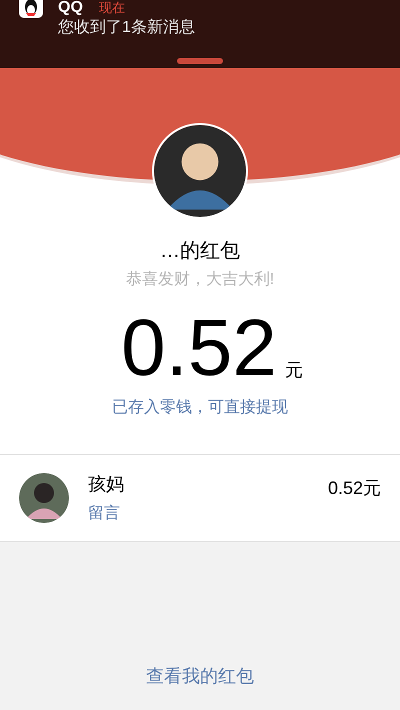 This screenshot has width=400, height=710. What do you see at coordinates (199, 348) in the screenshot?
I see `amount: 0.52` at bounding box center [199, 348].